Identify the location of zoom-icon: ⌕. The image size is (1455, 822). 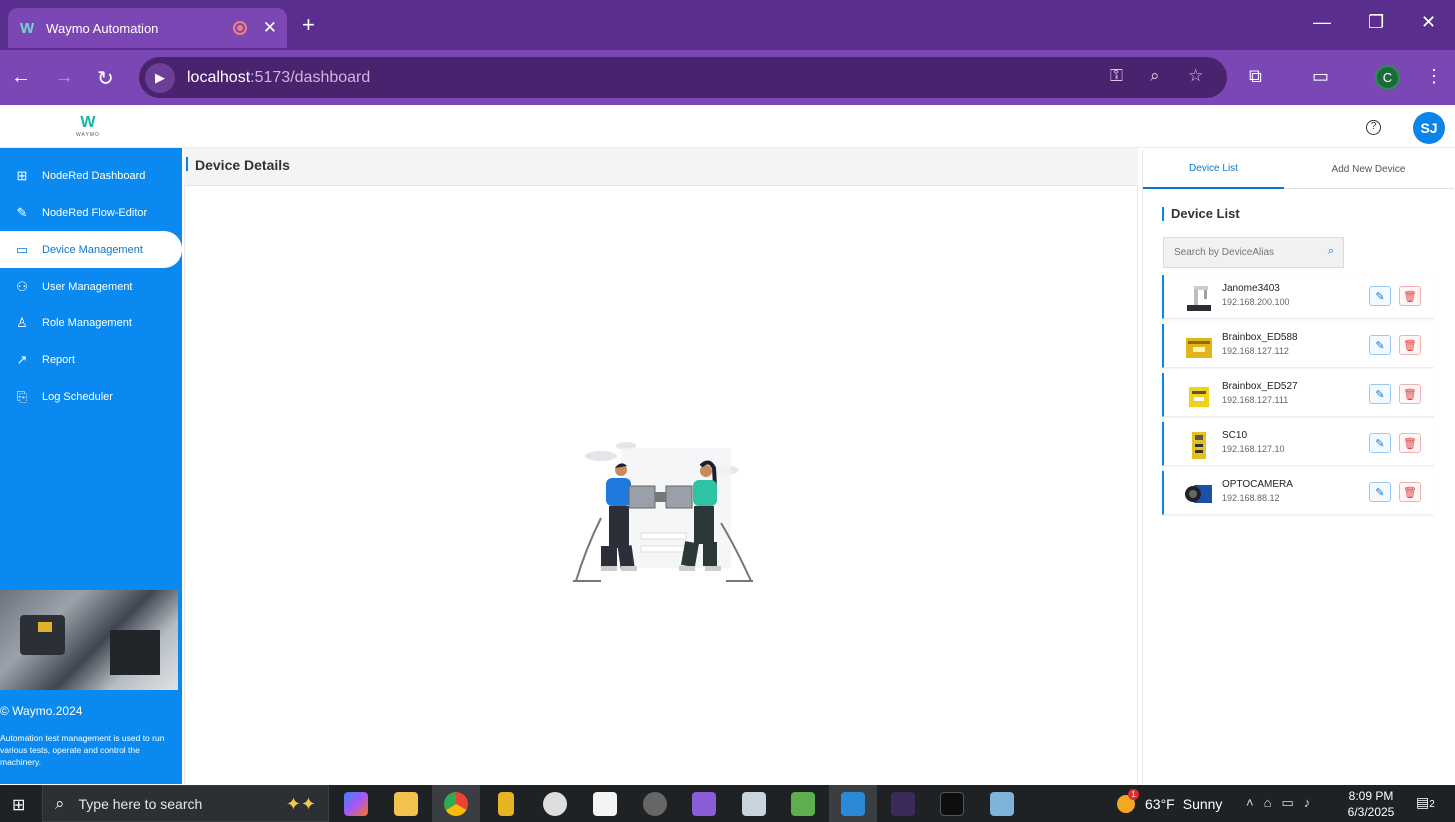
(1155, 76).